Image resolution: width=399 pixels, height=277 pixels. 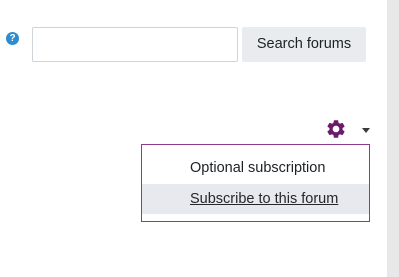 What do you see at coordinates (255, 168) in the screenshot?
I see `menu-item-optional-subscription: Optional subscription` at bounding box center [255, 168].